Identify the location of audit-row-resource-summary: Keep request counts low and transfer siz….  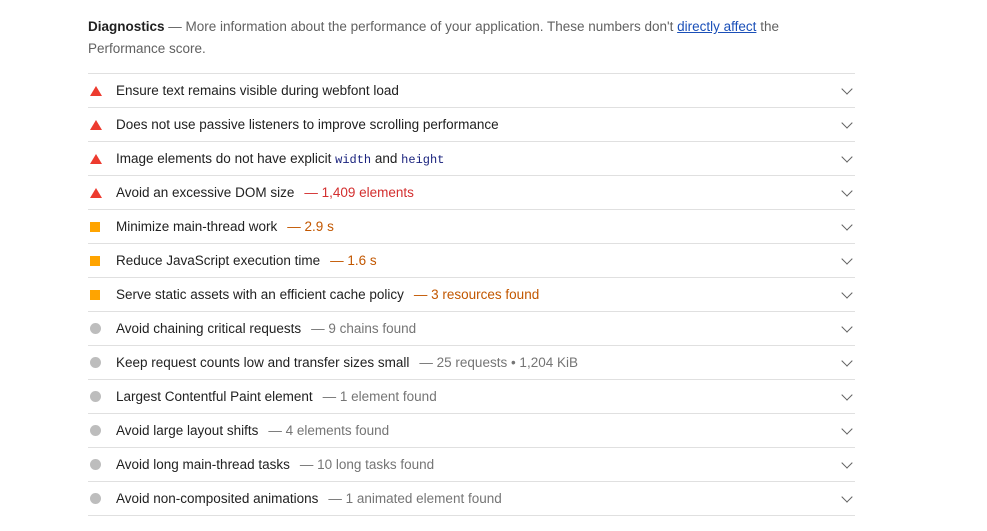
(471, 363).